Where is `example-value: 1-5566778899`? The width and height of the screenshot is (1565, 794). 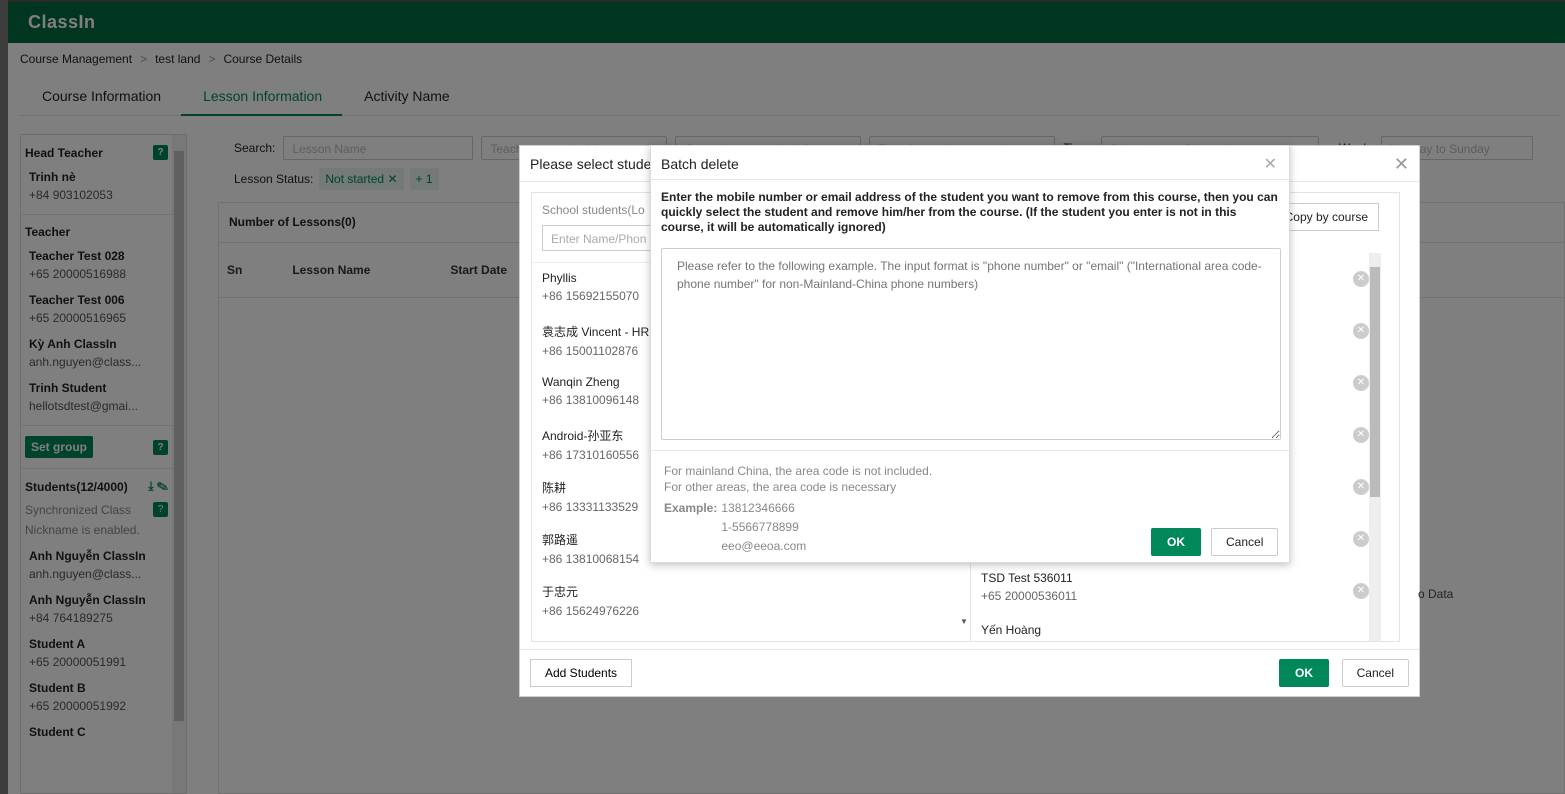
example-value: 1-5566778899 is located at coordinates (760, 527).